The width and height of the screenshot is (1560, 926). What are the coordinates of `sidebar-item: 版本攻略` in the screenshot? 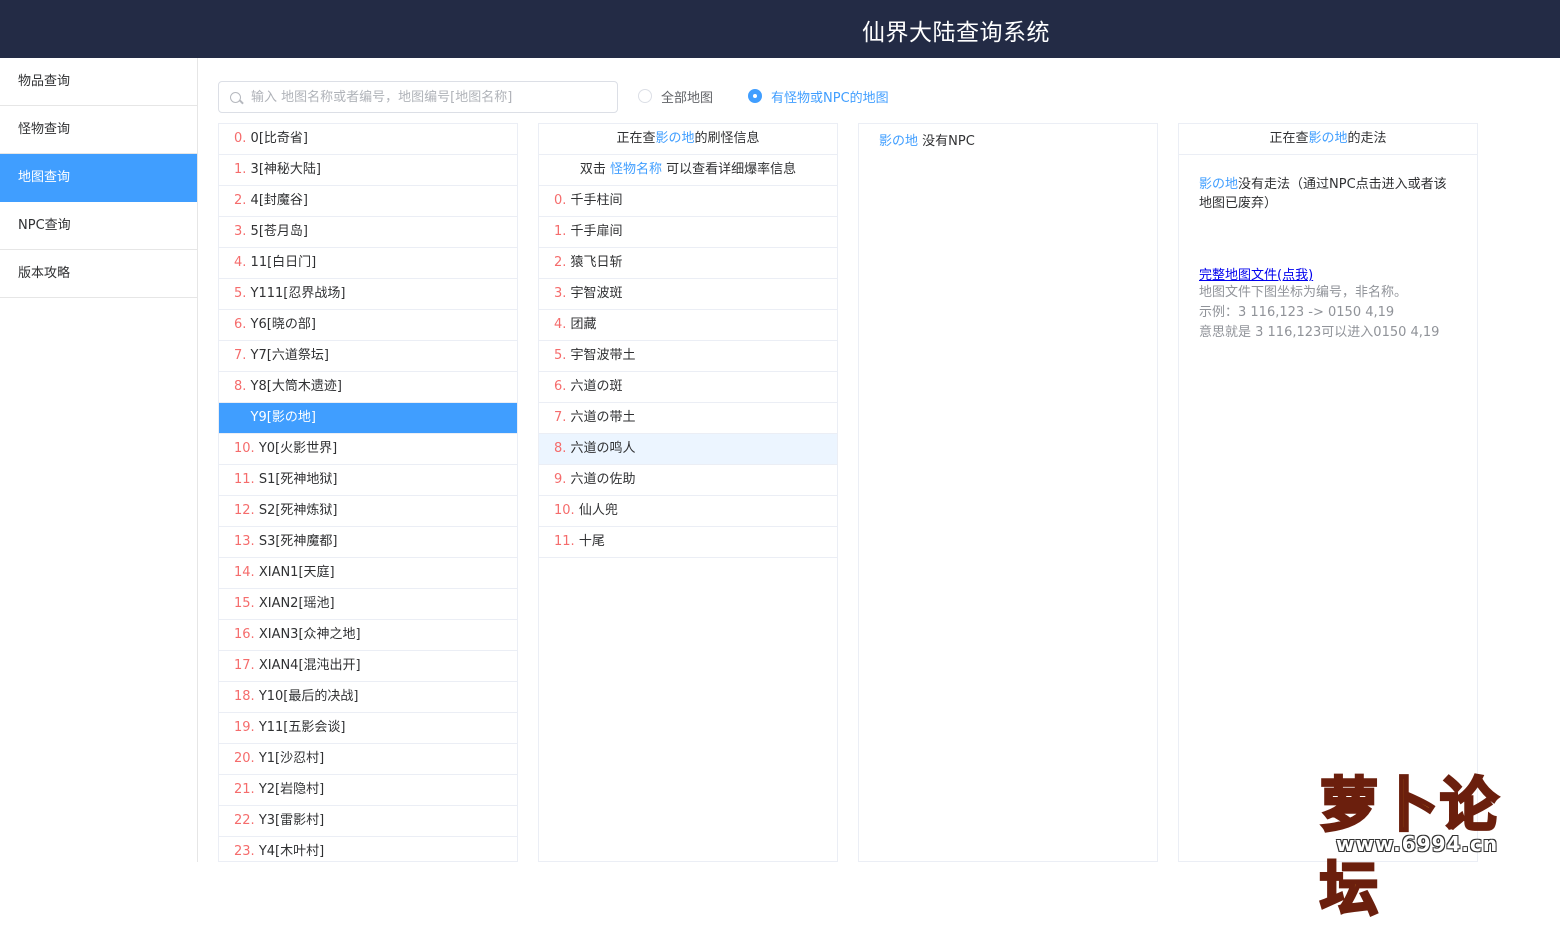 It's located at (98, 274).